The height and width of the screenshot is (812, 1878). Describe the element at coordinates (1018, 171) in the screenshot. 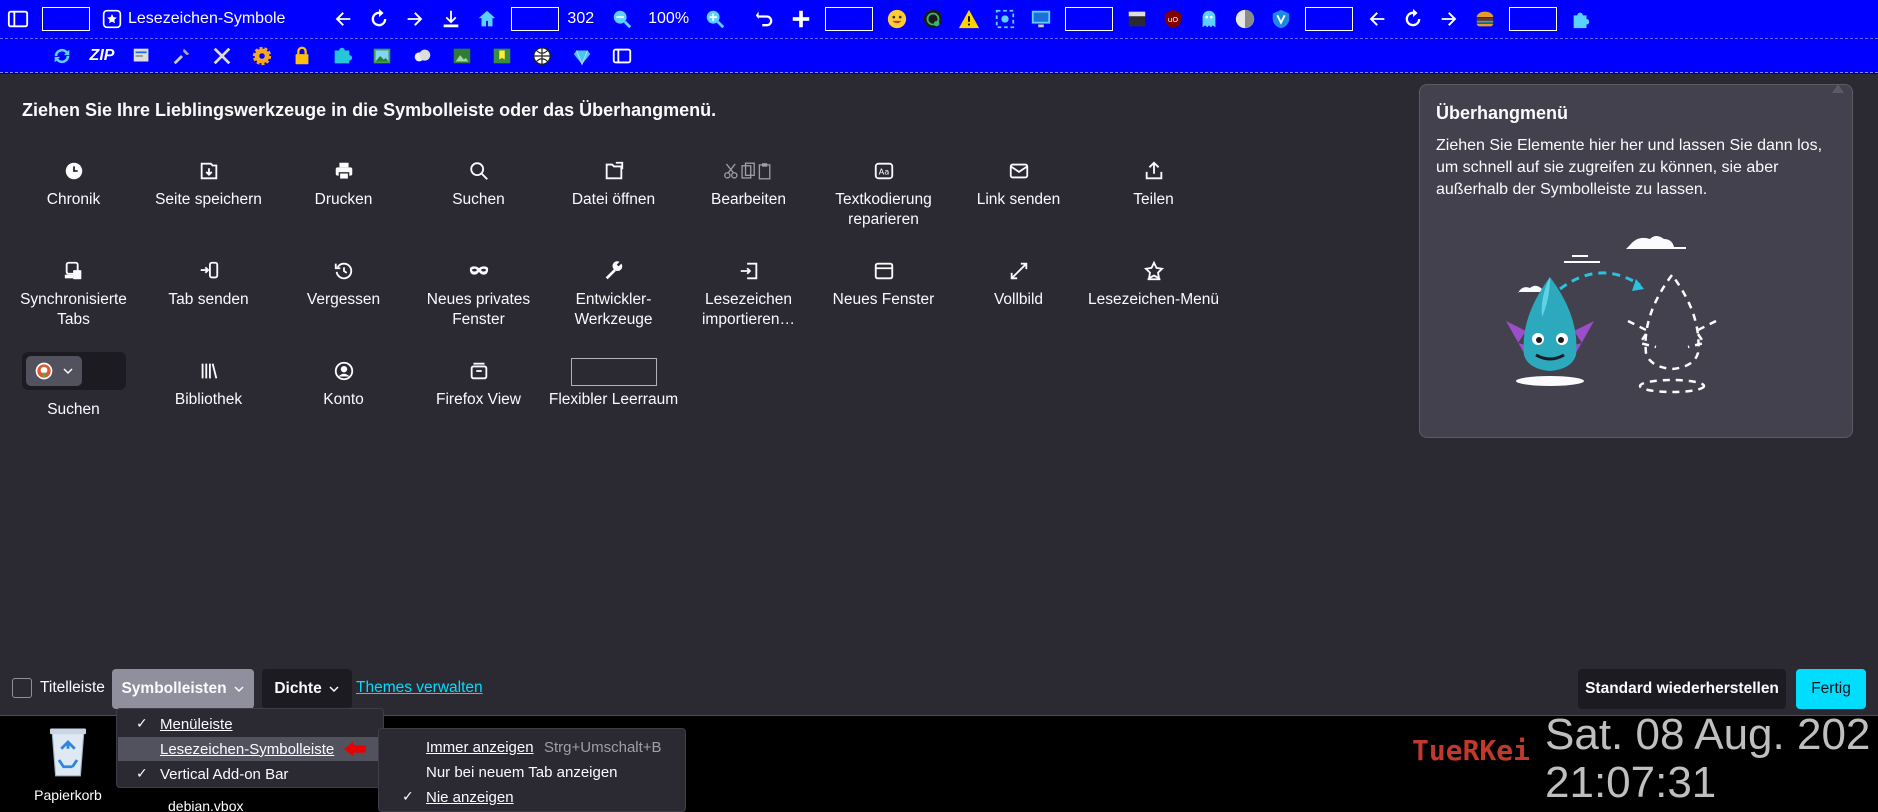

I see `mail-icon` at that location.